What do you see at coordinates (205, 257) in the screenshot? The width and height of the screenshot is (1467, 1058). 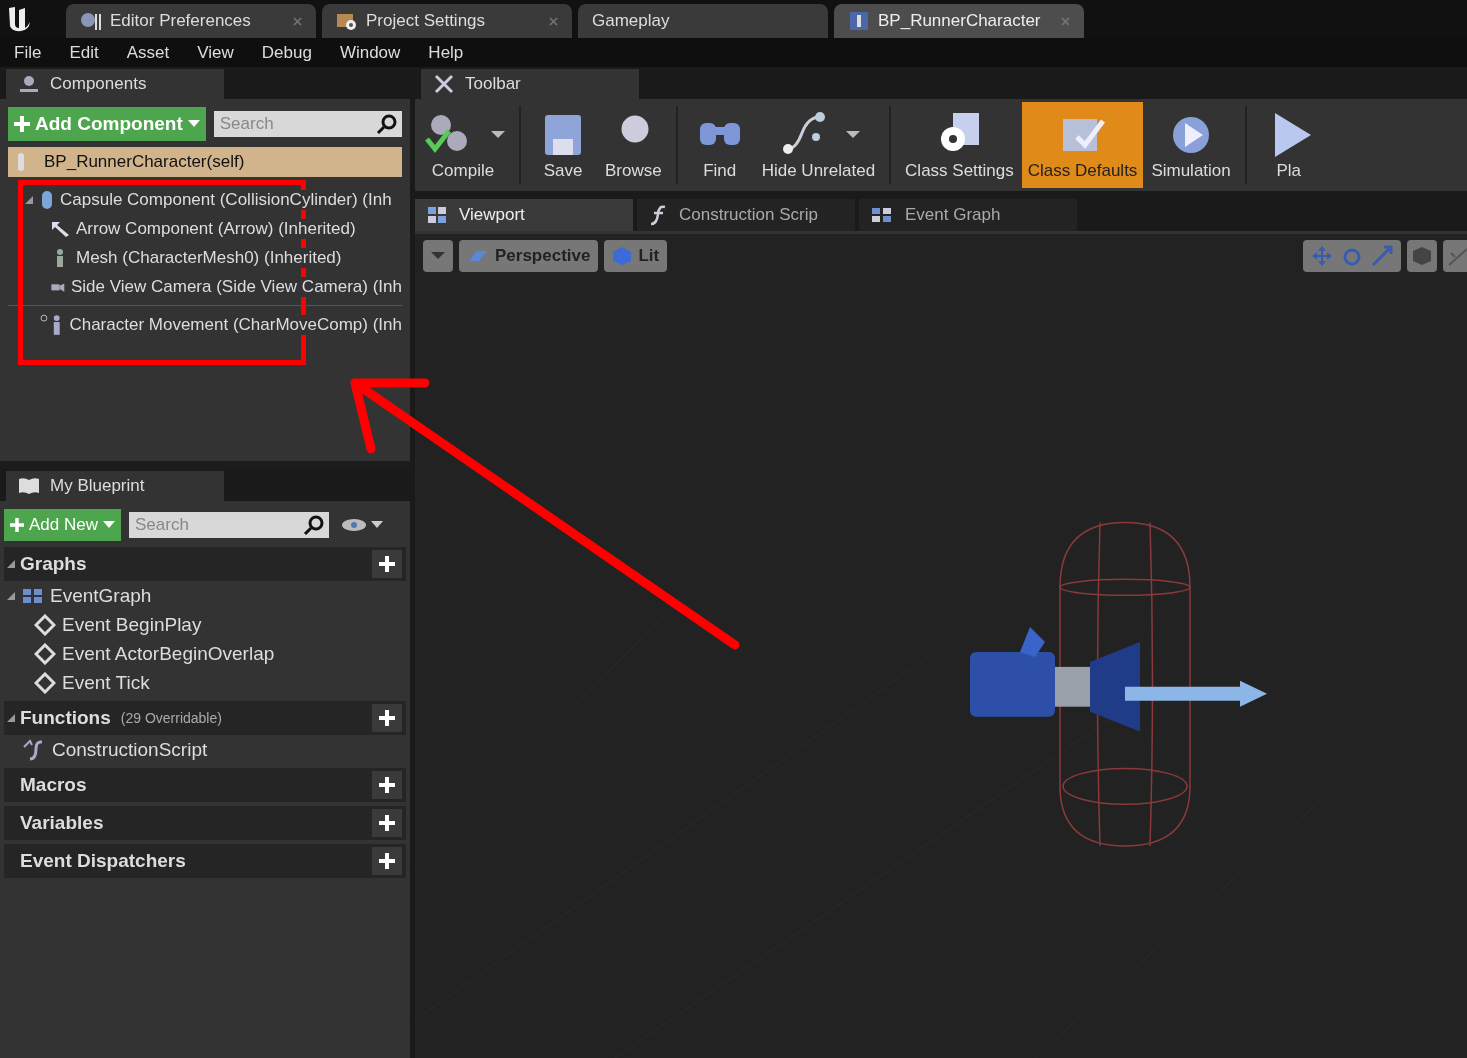 I see `tree-item: Mesh (CharacterMesh0) (Inherited)` at bounding box center [205, 257].